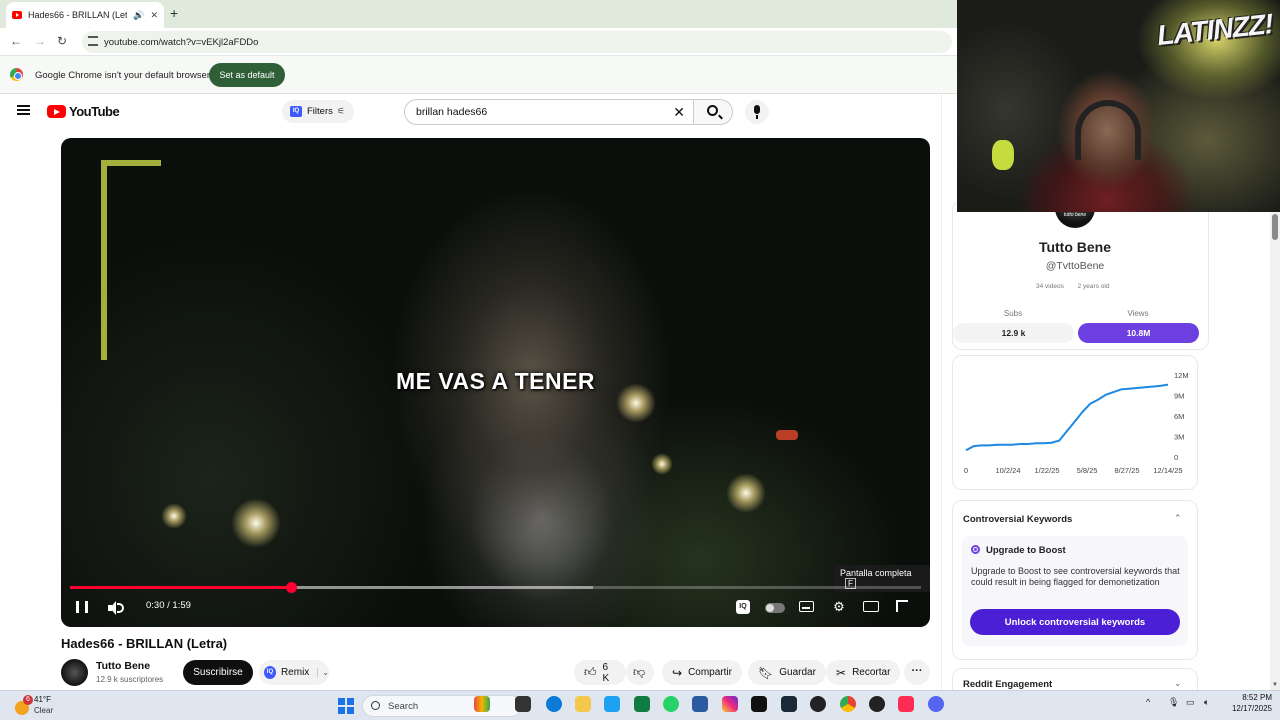  Describe the element at coordinates (78, 15) in the screenshot. I see `tab-title: Hades66 - BRILLAN (Letra)` at that location.